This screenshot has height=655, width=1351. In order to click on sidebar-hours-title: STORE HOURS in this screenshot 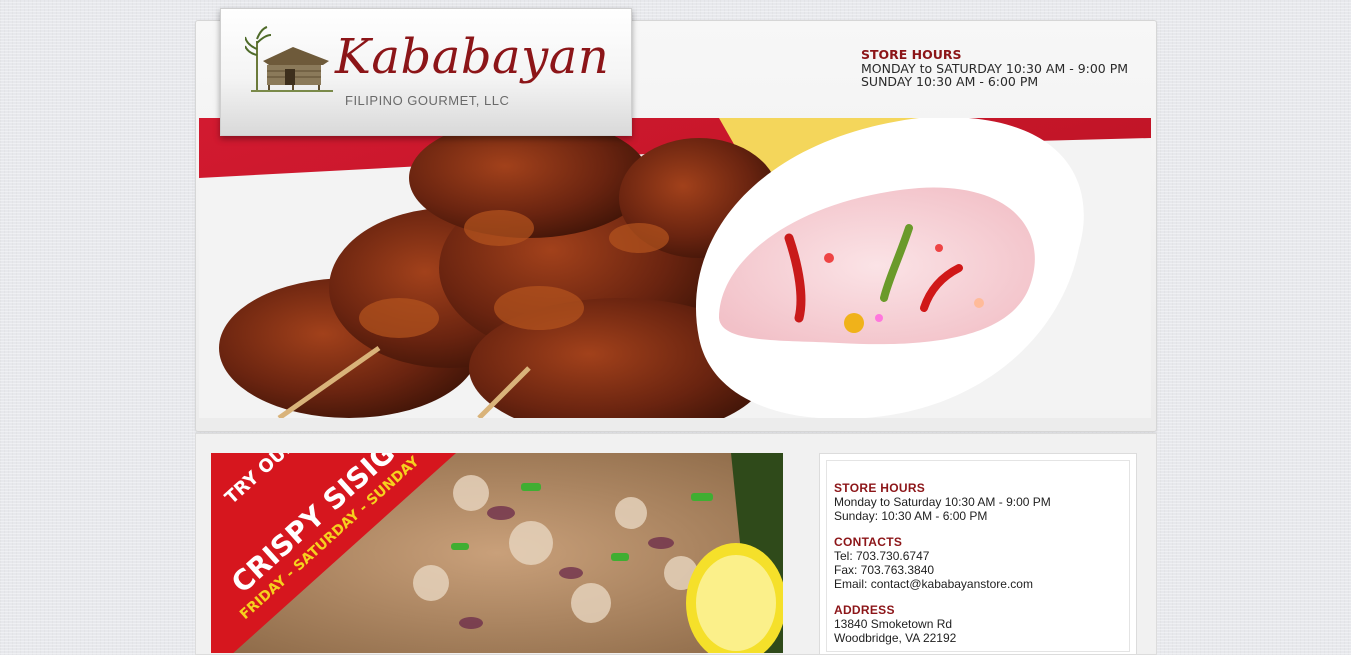, I will do `click(880, 488)`.